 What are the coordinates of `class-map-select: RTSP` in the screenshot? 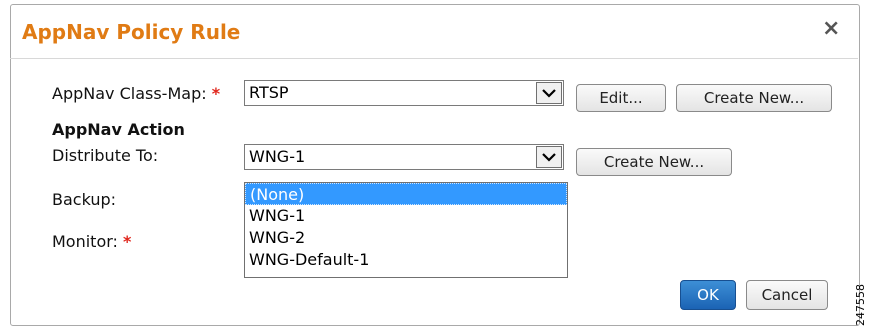 It's located at (404, 93).